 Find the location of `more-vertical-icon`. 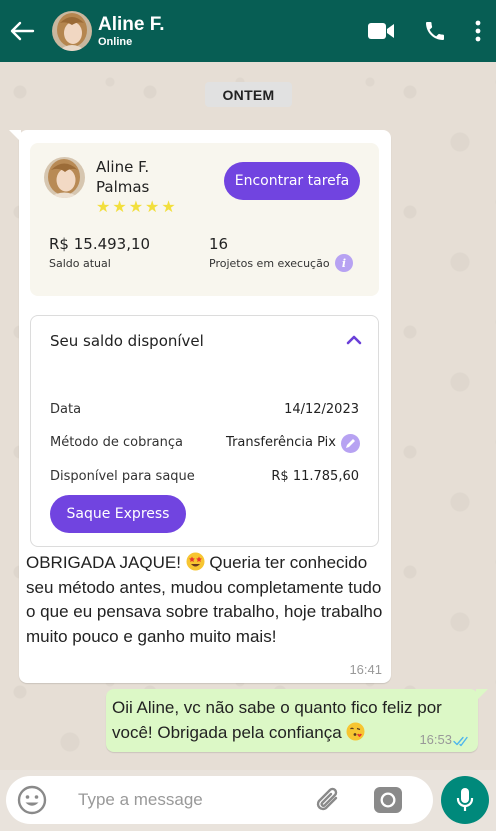

more-vertical-icon is located at coordinates (478, 31).